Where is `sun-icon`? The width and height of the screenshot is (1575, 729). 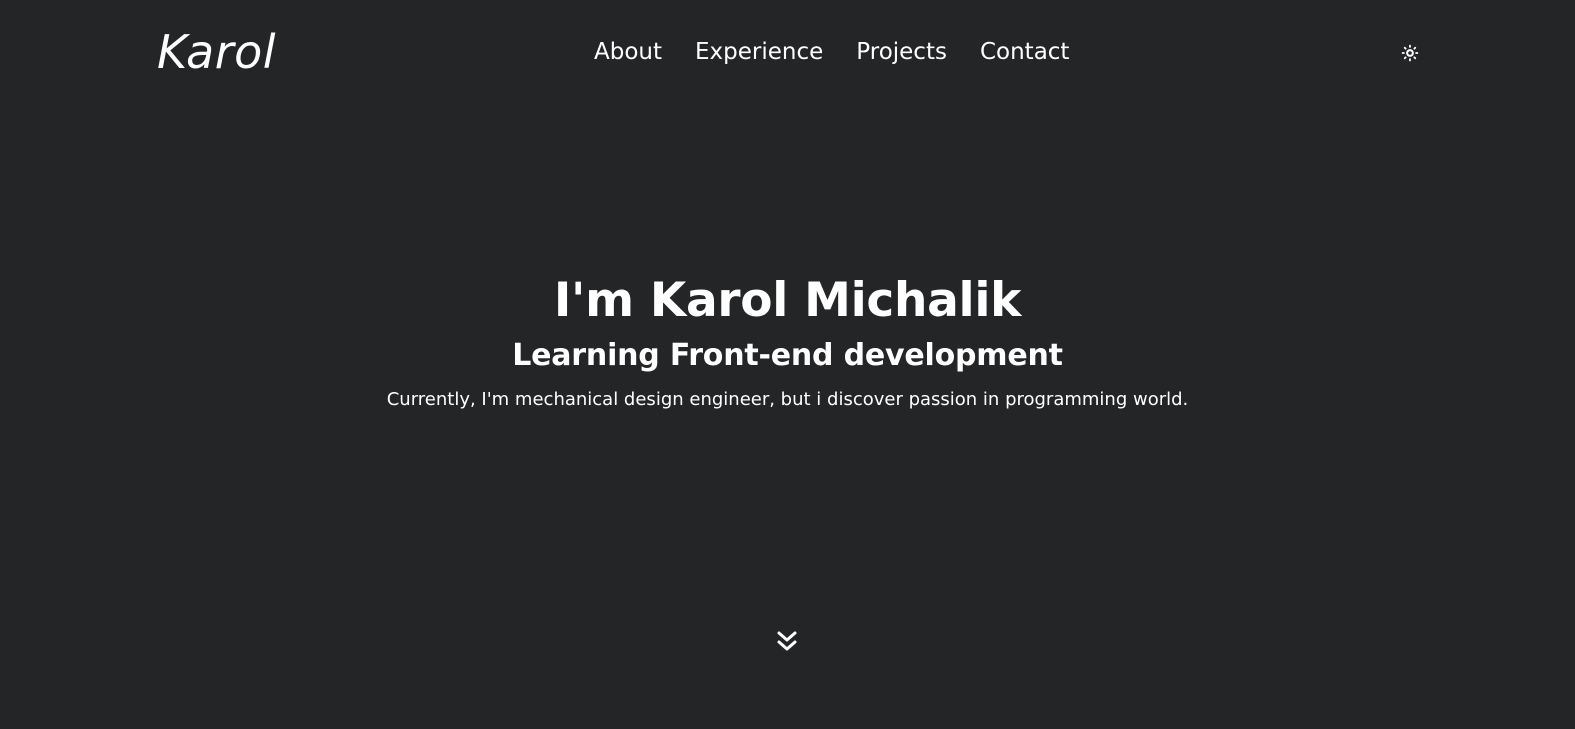
sun-icon is located at coordinates (1410, 53).